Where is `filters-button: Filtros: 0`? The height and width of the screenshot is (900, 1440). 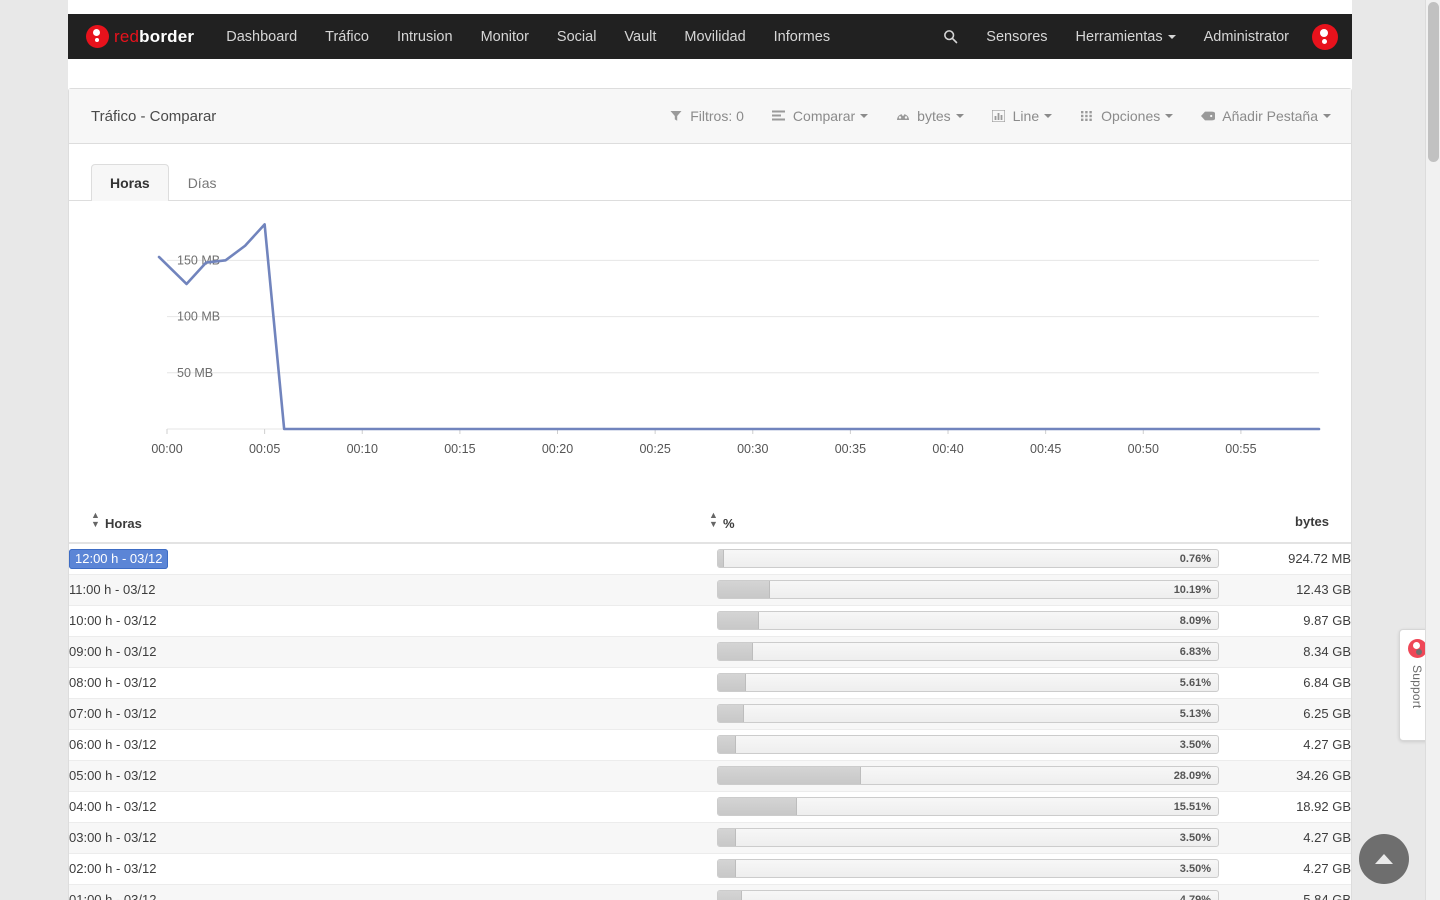 filters-button: Filtros: 0 is located at coordinates (706, 116).